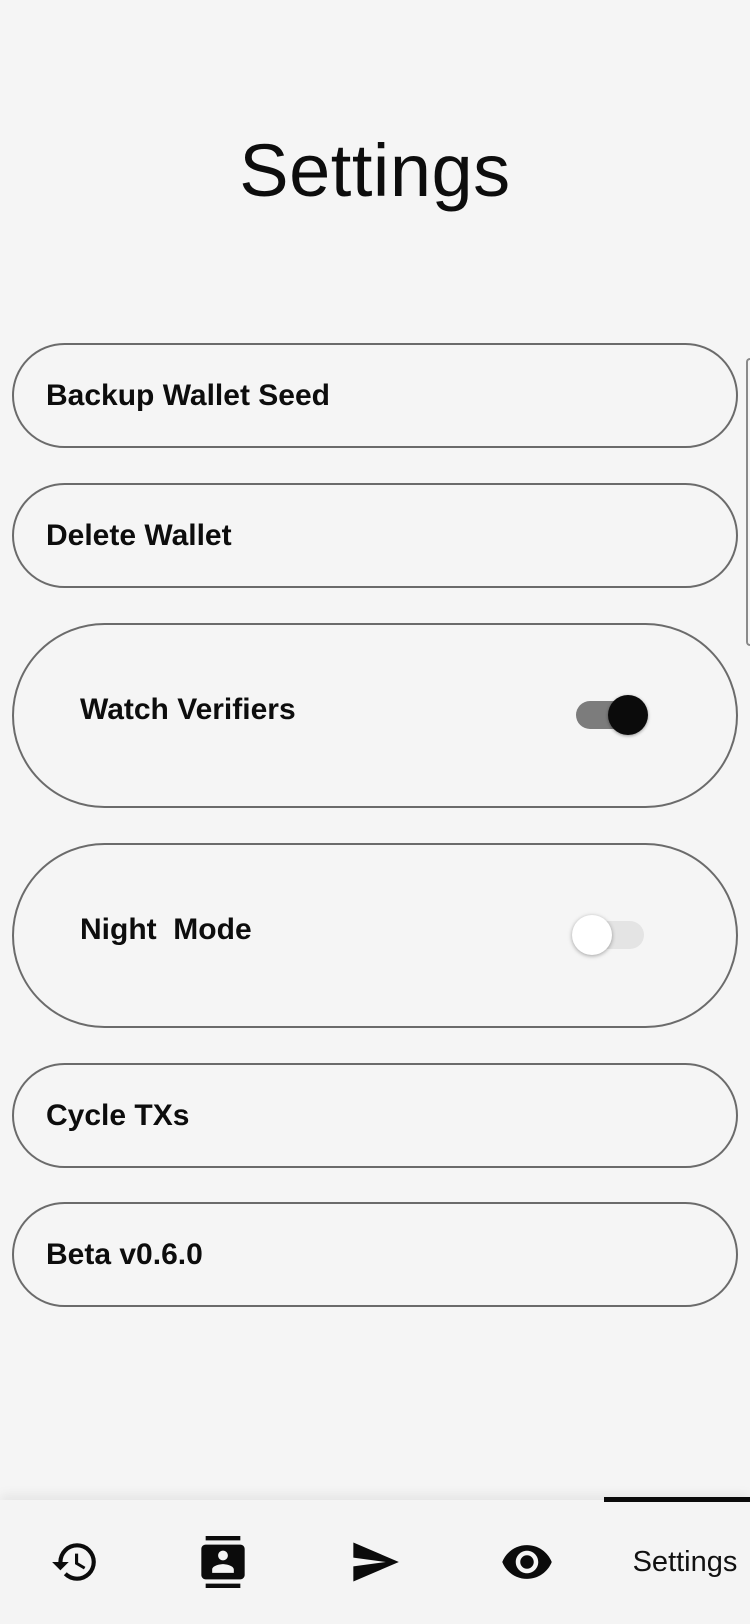  Describe the element at coordinates (685, 1561) in the screenshot. I see `nav-settings-label: Settings` at that location.